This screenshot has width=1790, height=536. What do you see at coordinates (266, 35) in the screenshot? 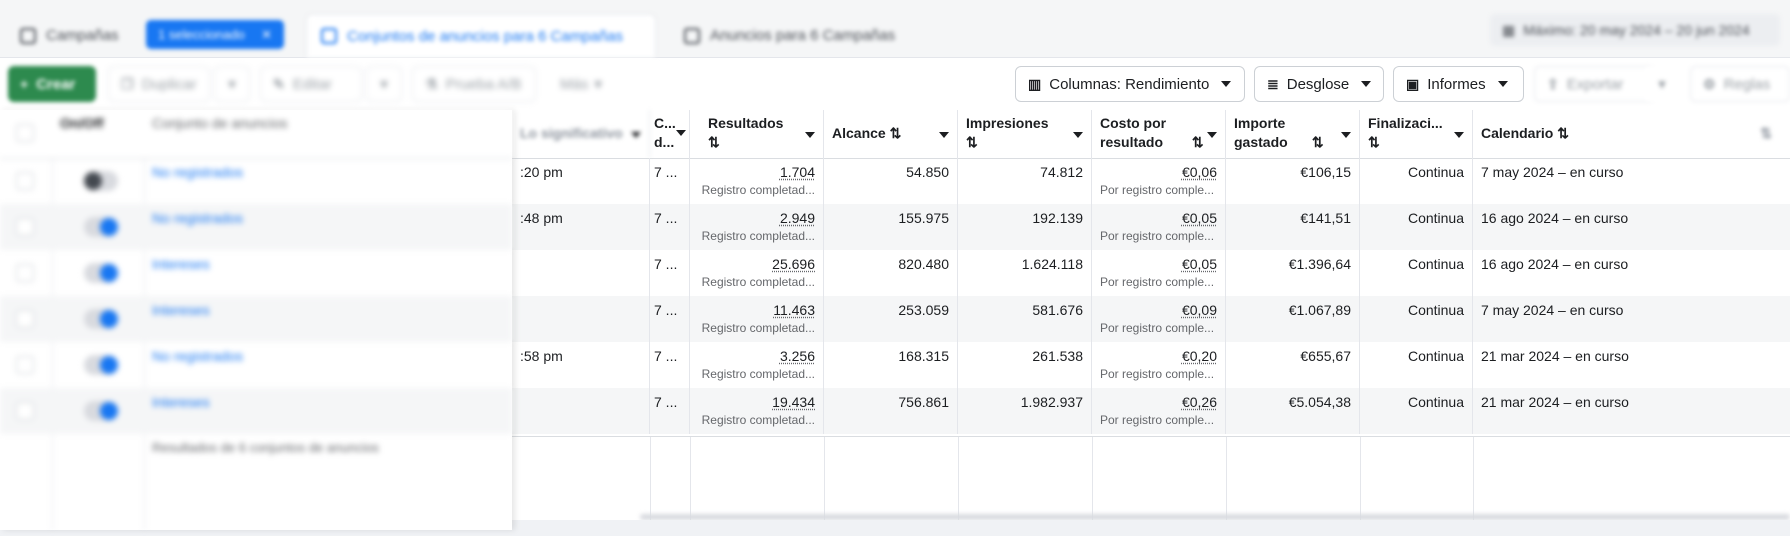
I see `close-icon: ✕` at bounding box center [266, 35].